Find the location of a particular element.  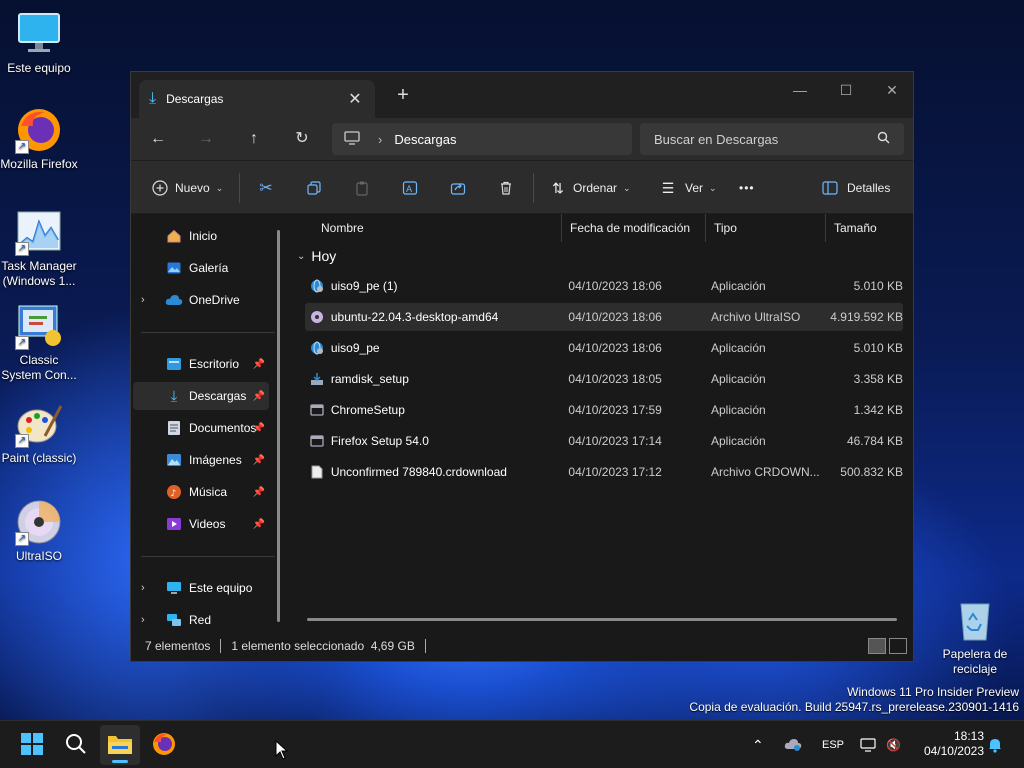

rename-button: A is located at coordinates (410, 188).